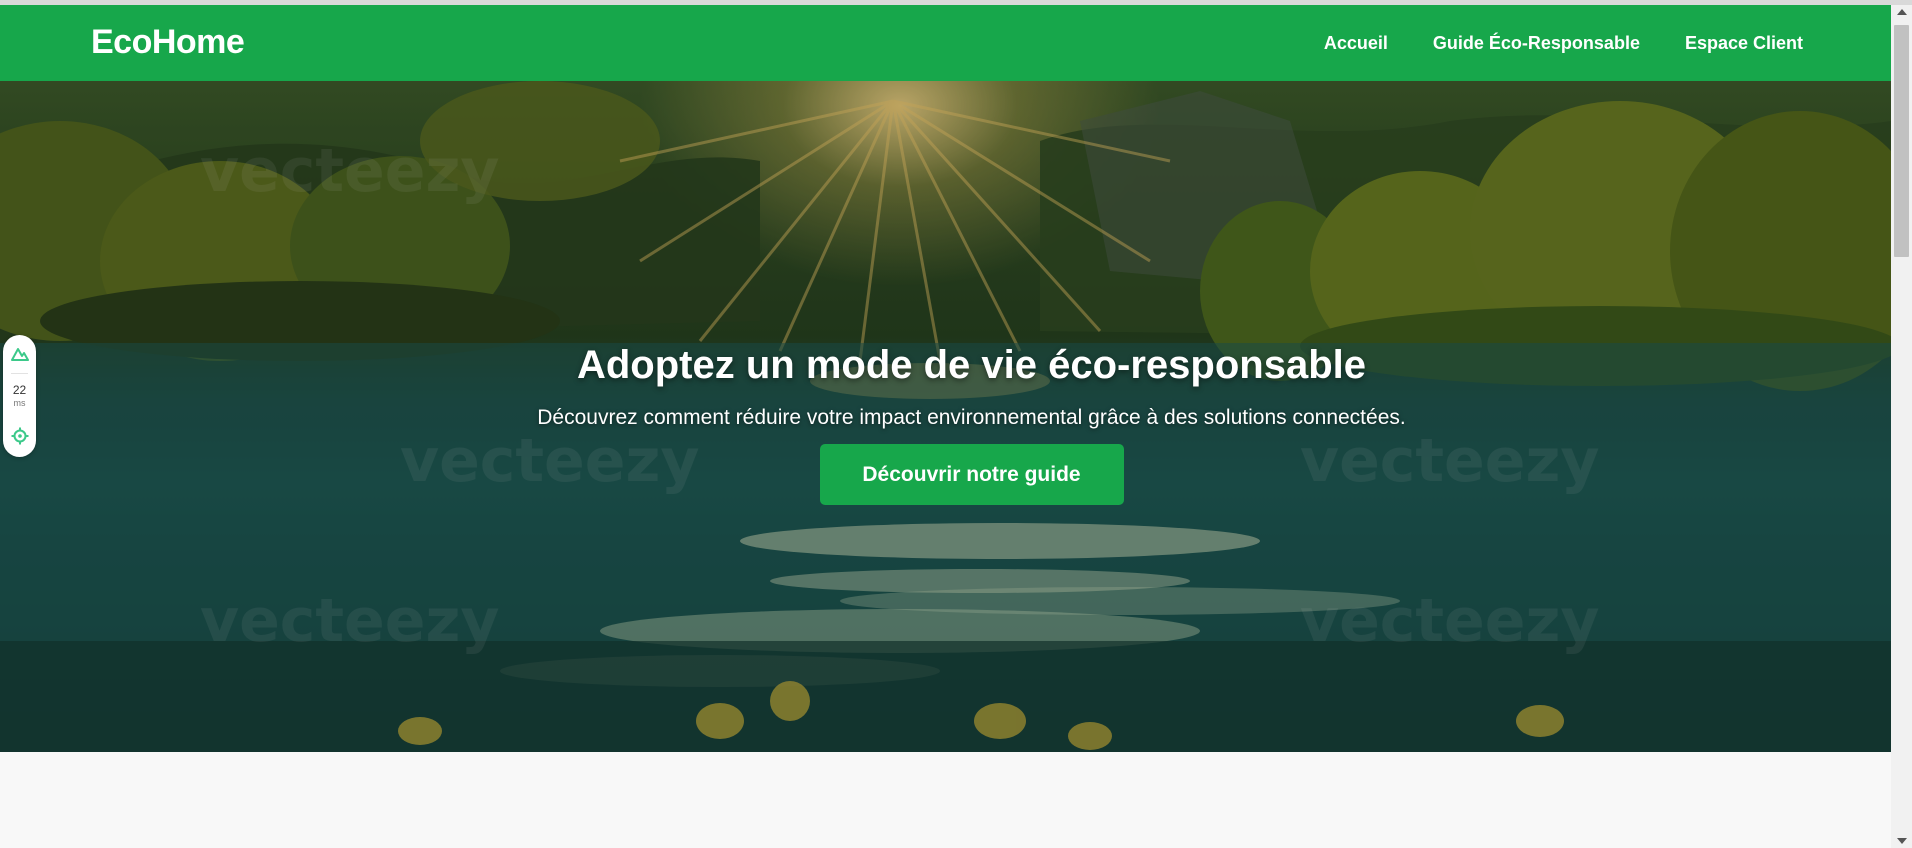 The height and width of the screenshot is (848, 1912). Describe the element at coordinates (1356, 43) in the screenshot. I see `nav-link-accueil: Accueil` at that location.